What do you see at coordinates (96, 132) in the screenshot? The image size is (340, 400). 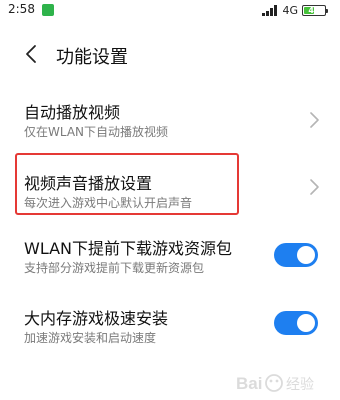 I see `setting-subtitle: 仅在WLAN下自动播放视频` at bounding box center [96, 132].